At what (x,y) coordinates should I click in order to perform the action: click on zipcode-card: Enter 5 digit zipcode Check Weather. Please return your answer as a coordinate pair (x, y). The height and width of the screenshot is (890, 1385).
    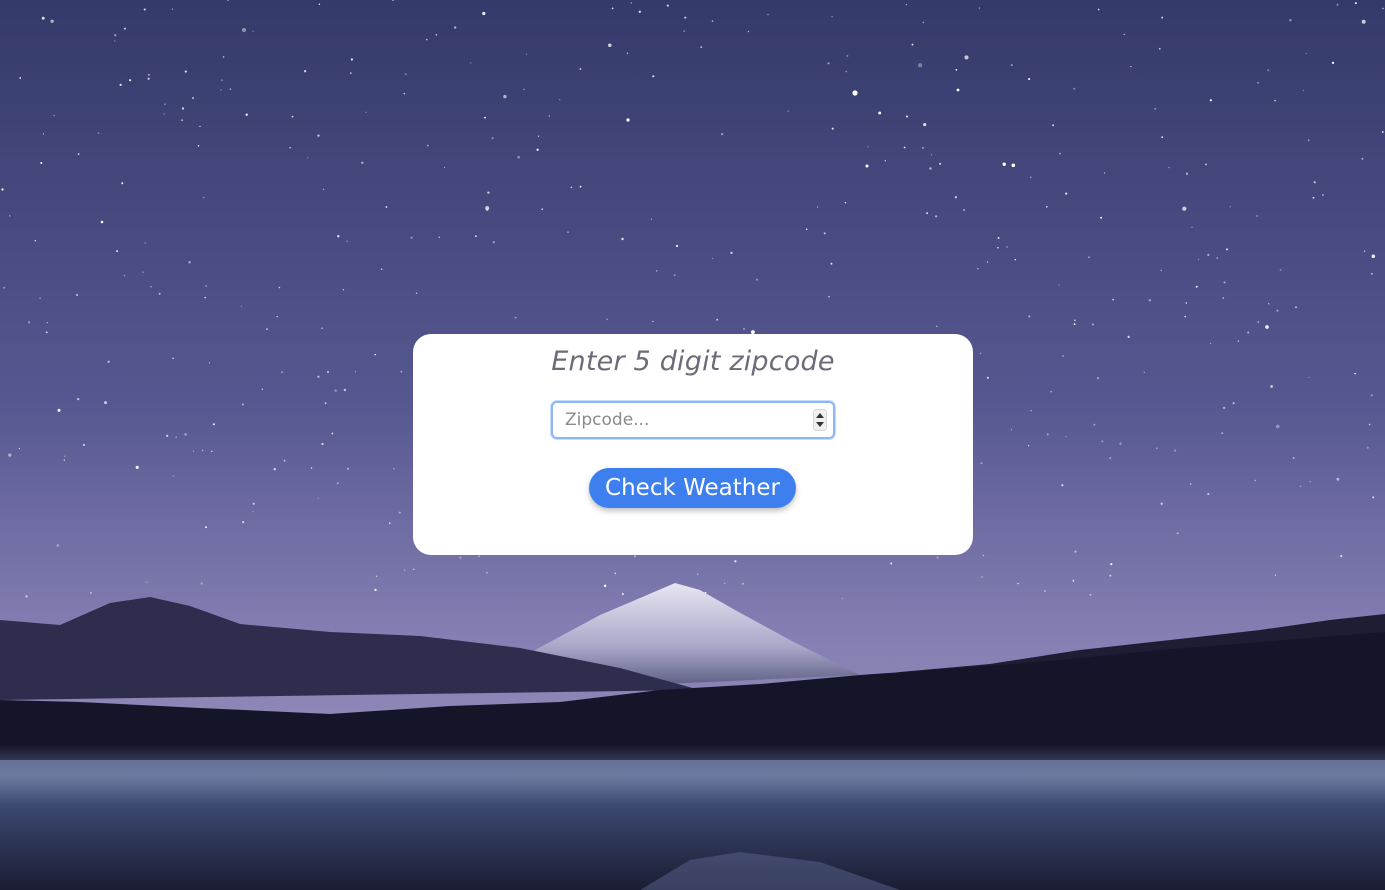
    Looking at the image, I should click on (693, 444).